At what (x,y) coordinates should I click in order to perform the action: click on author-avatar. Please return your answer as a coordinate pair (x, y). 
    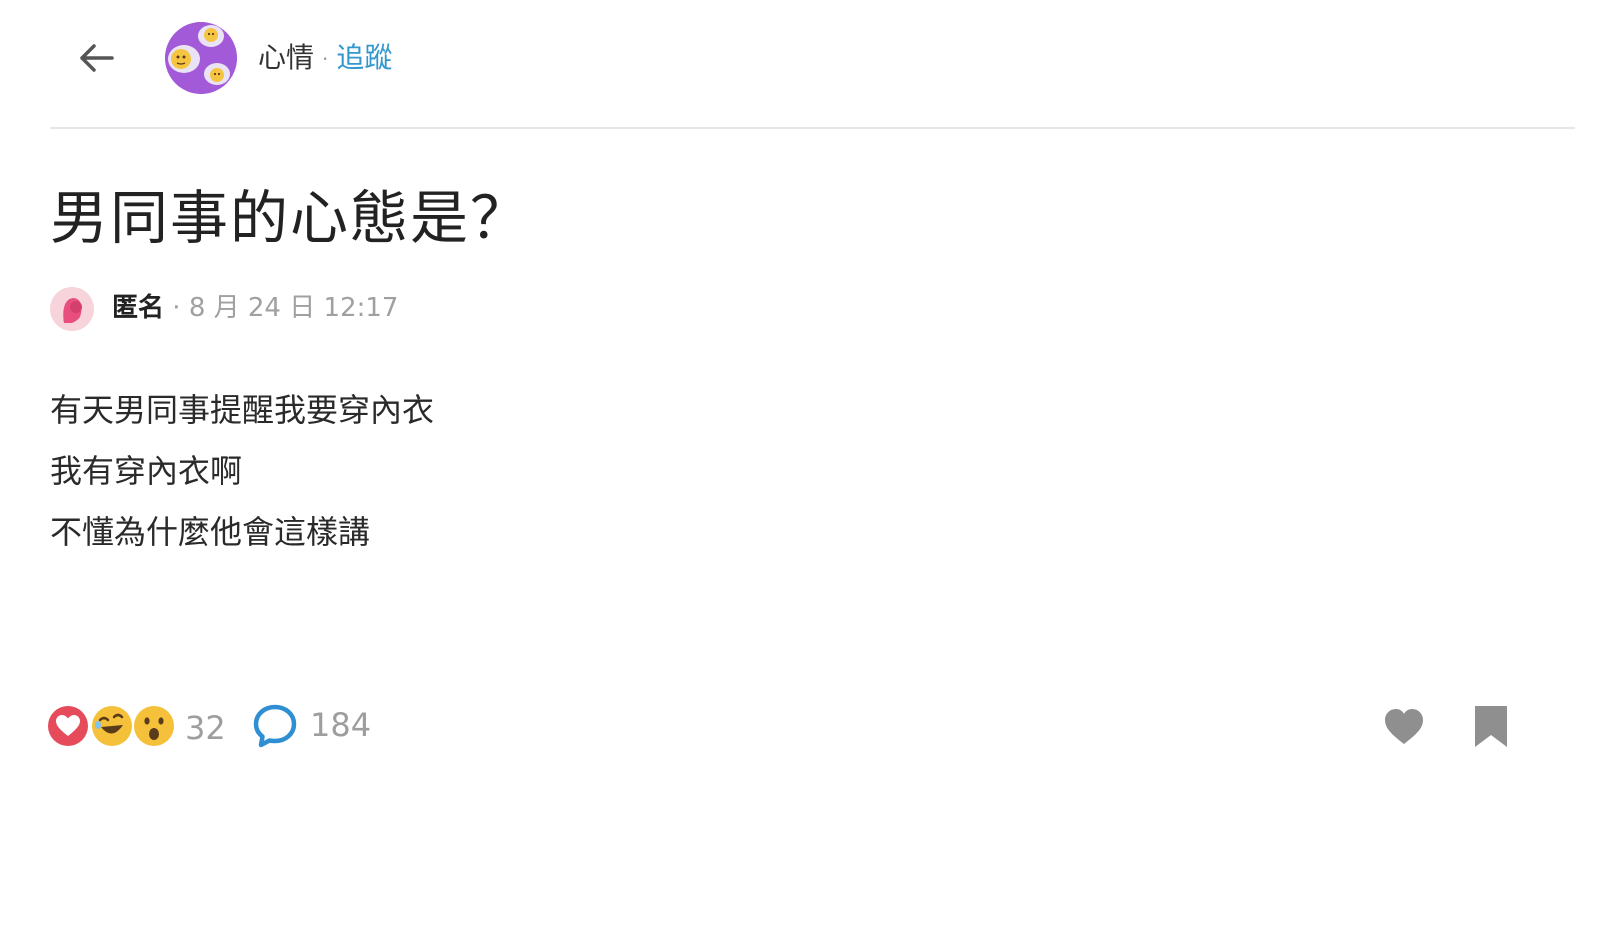
    Looking at the image, I should click on (72, 309).